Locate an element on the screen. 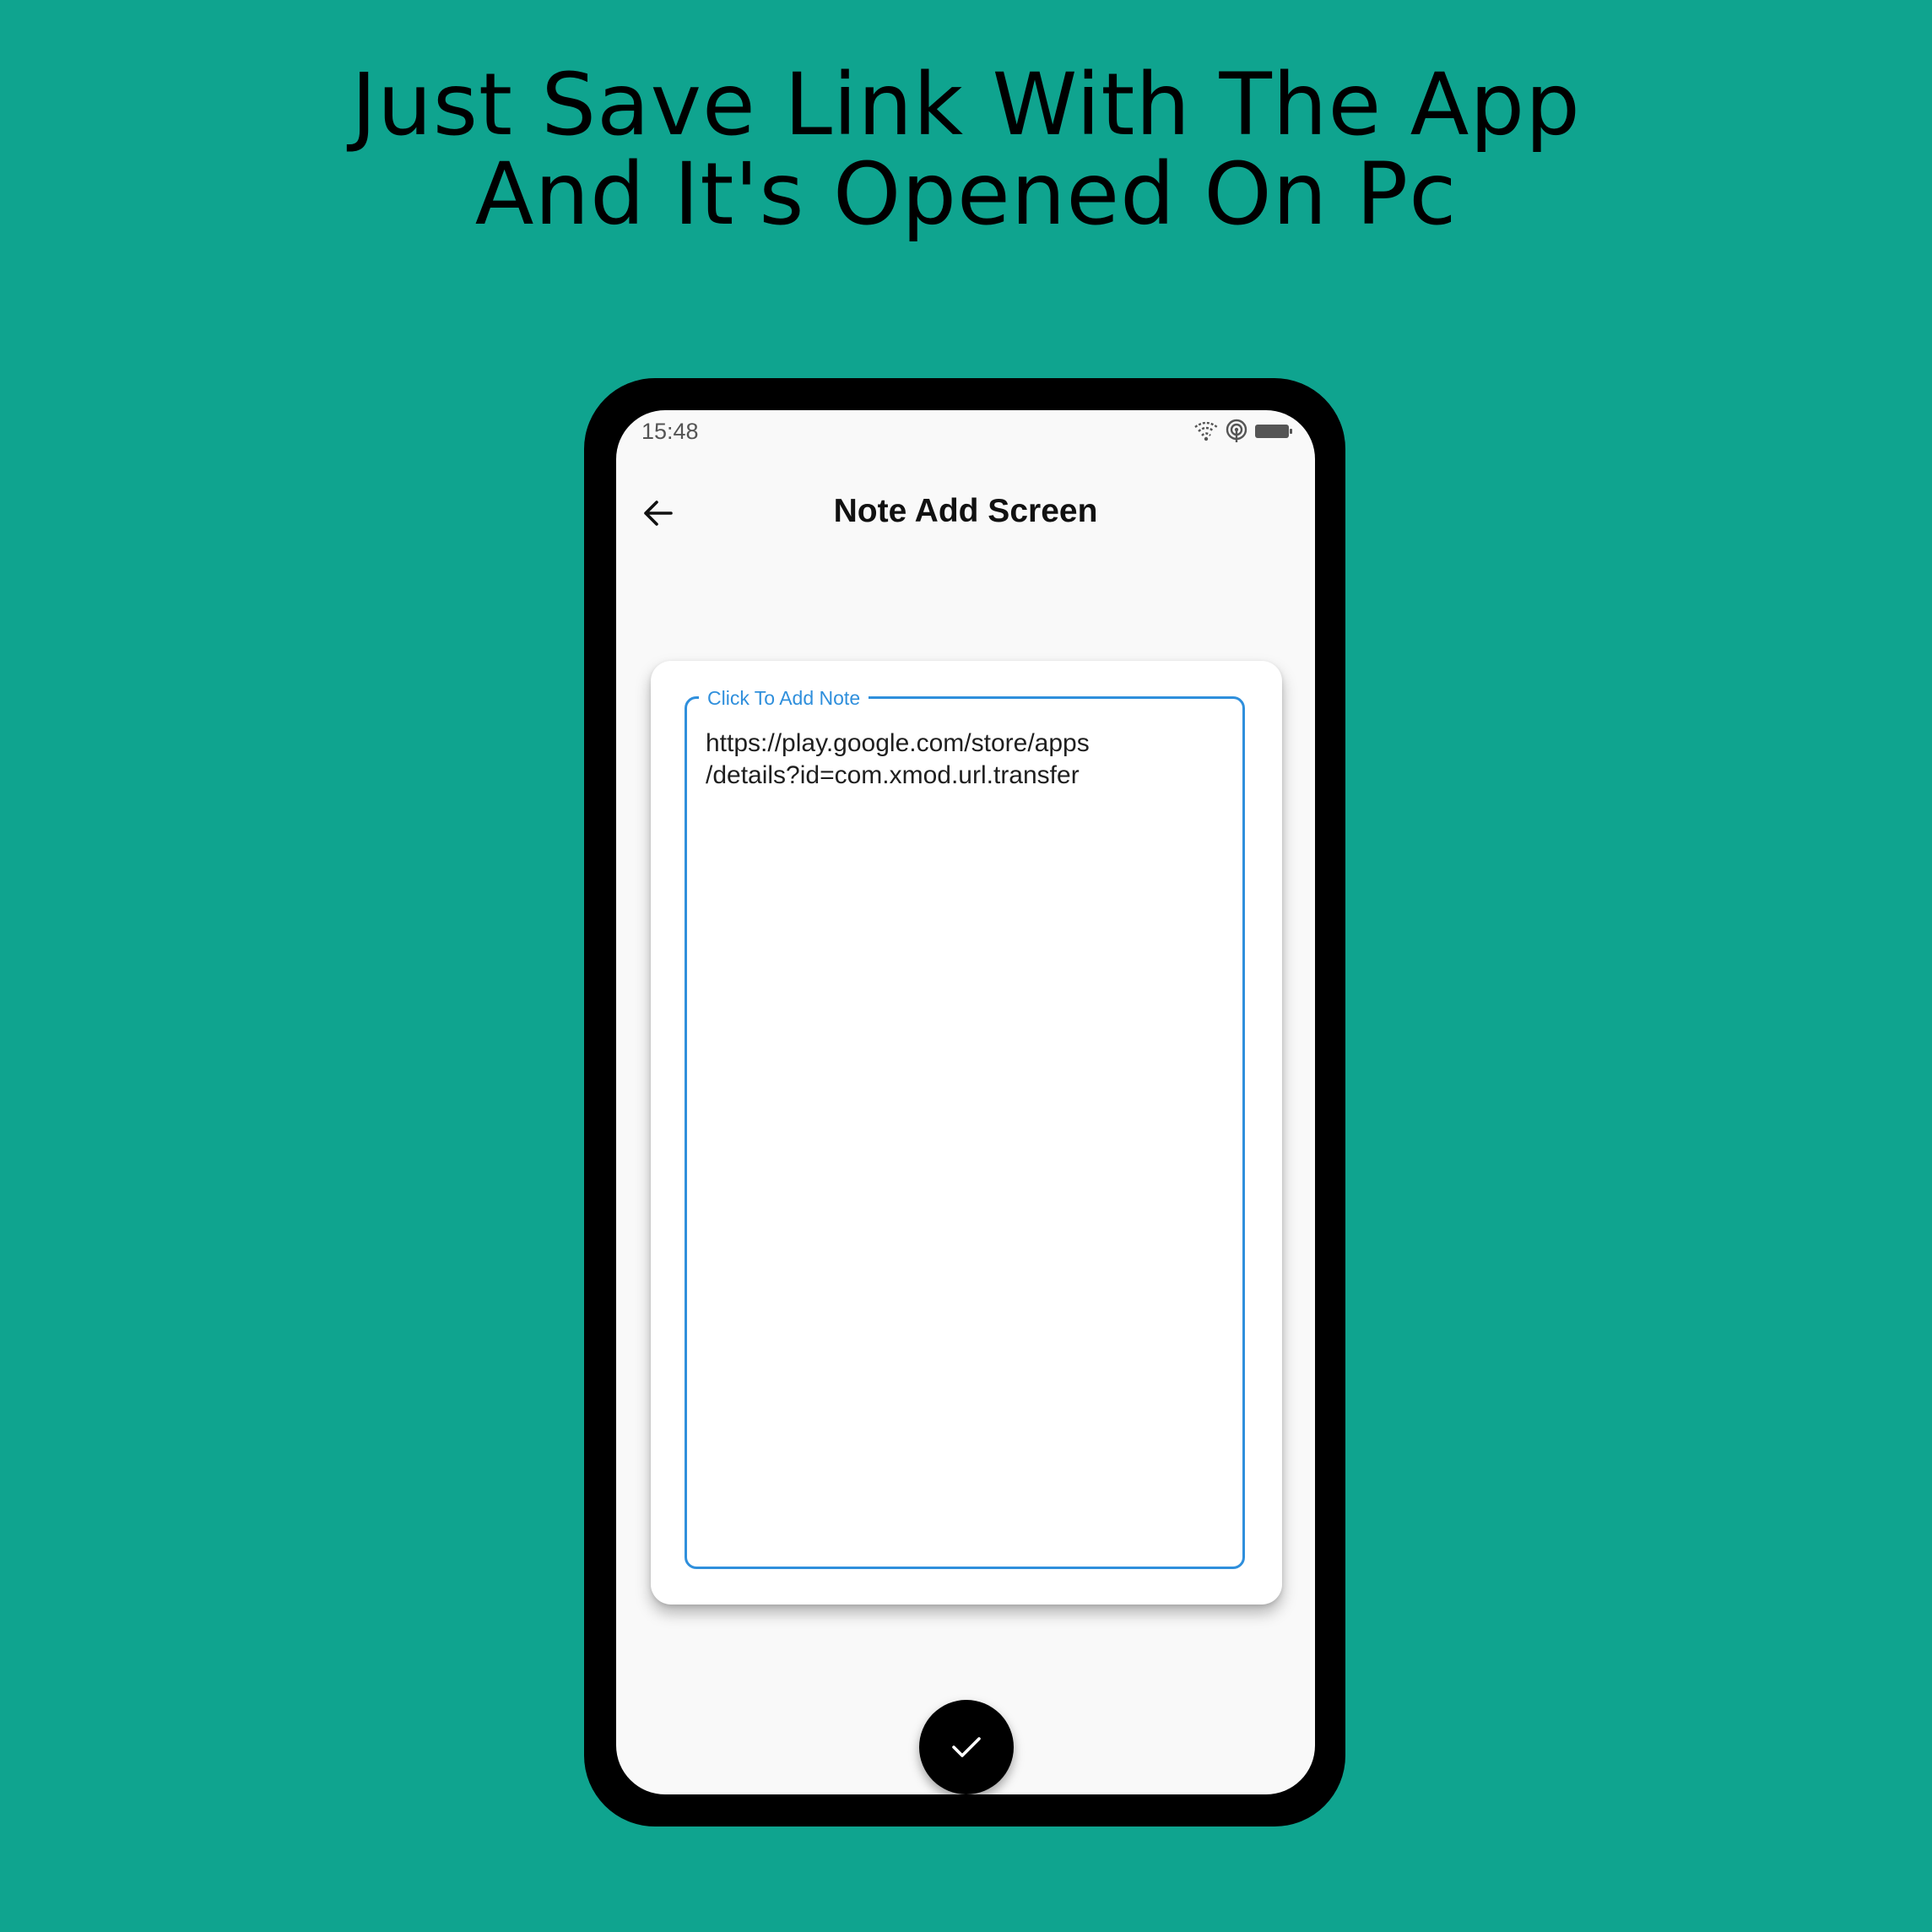 The height and width of the screenshot is (1932, 1932). status-icons is located at coordinates (1243, 431).